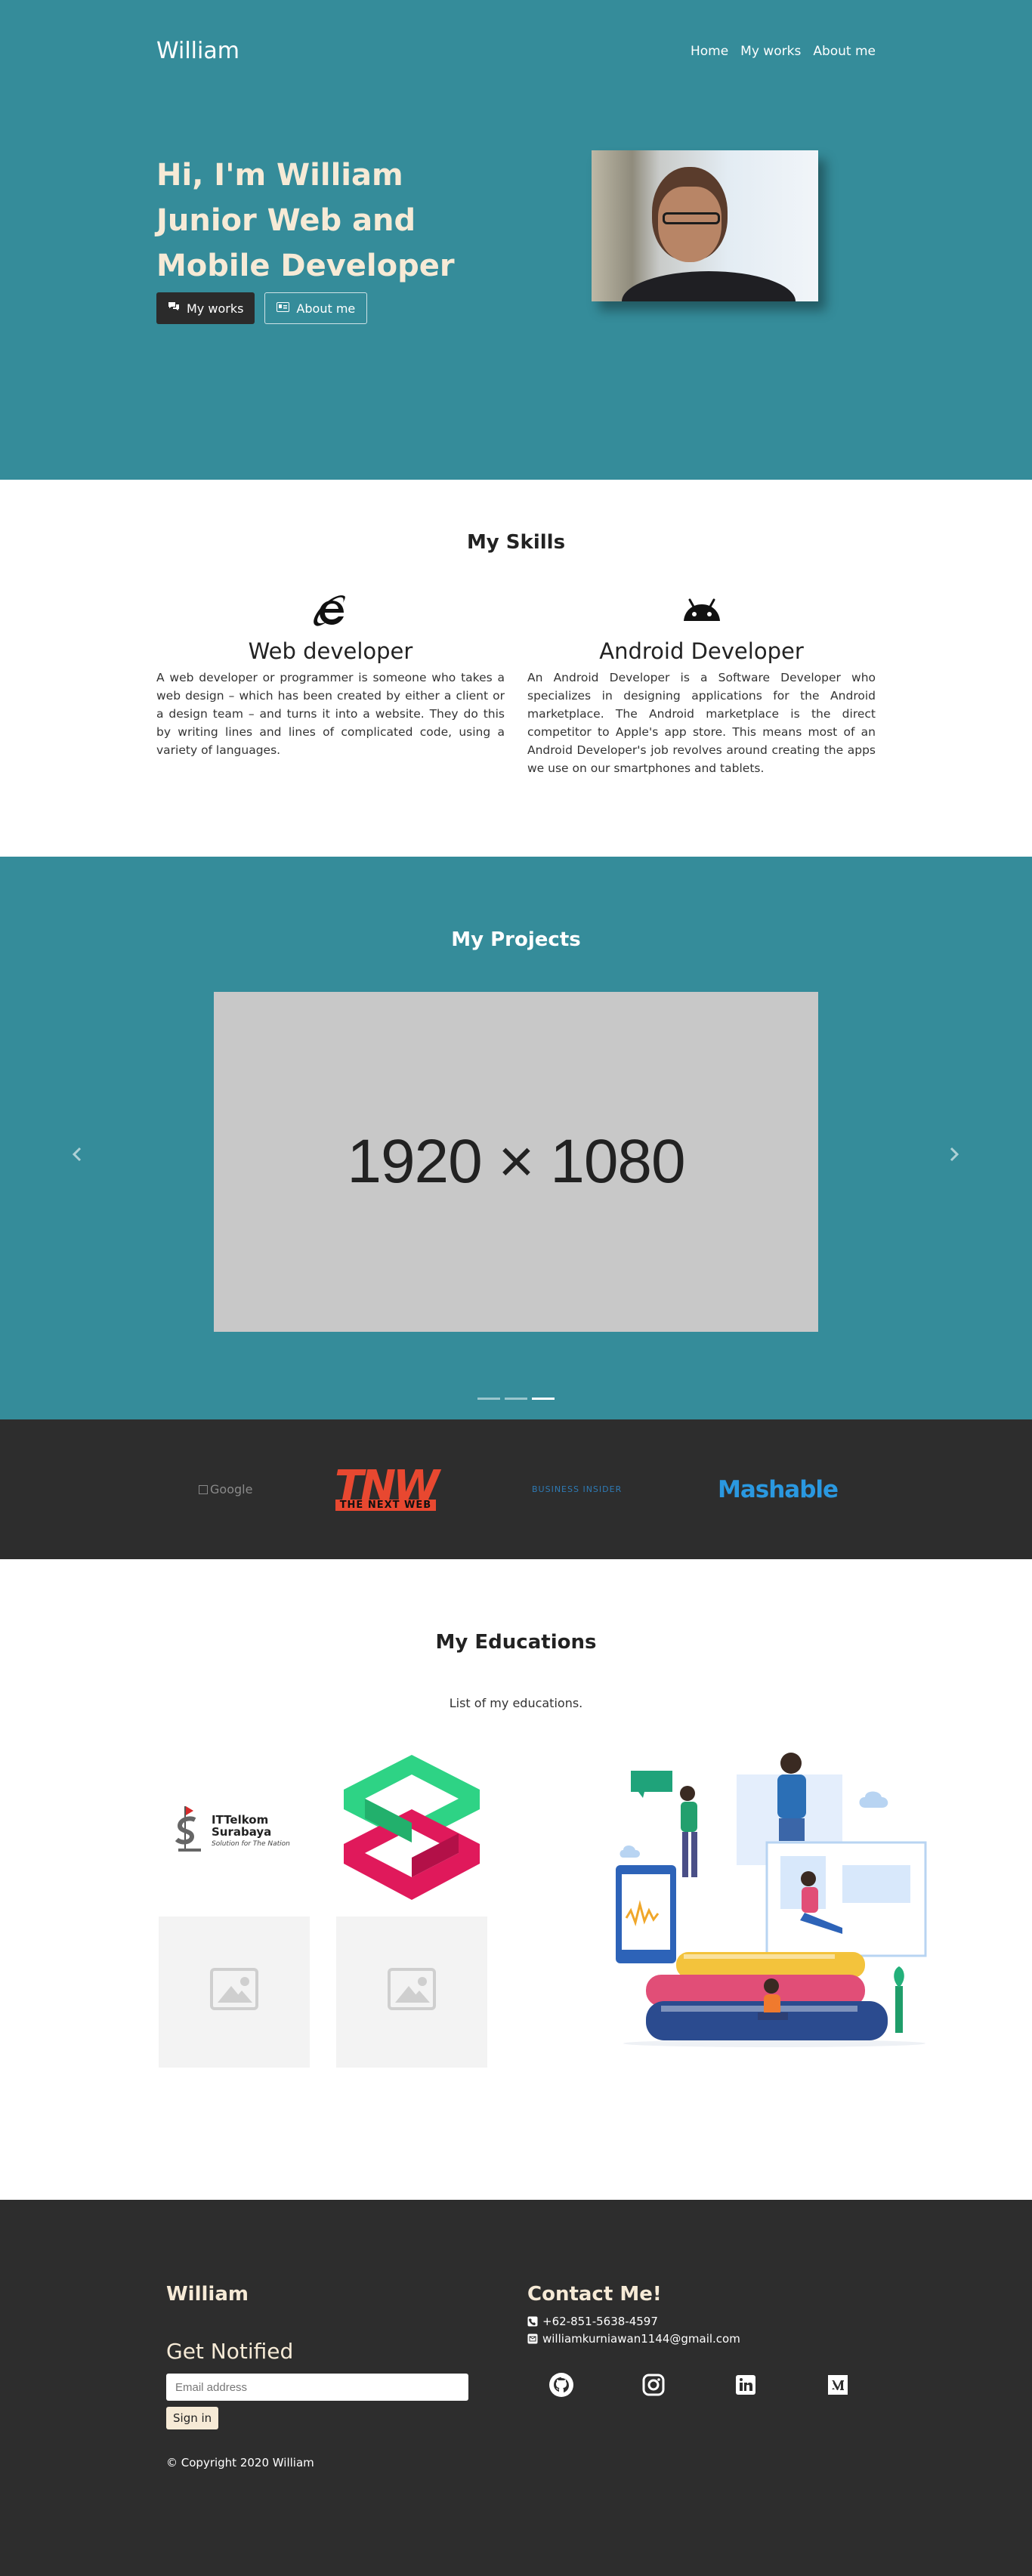  Describe the element at coordinates (330, 609) in the screenshot. I see `internet-explorer-icon` at that location.